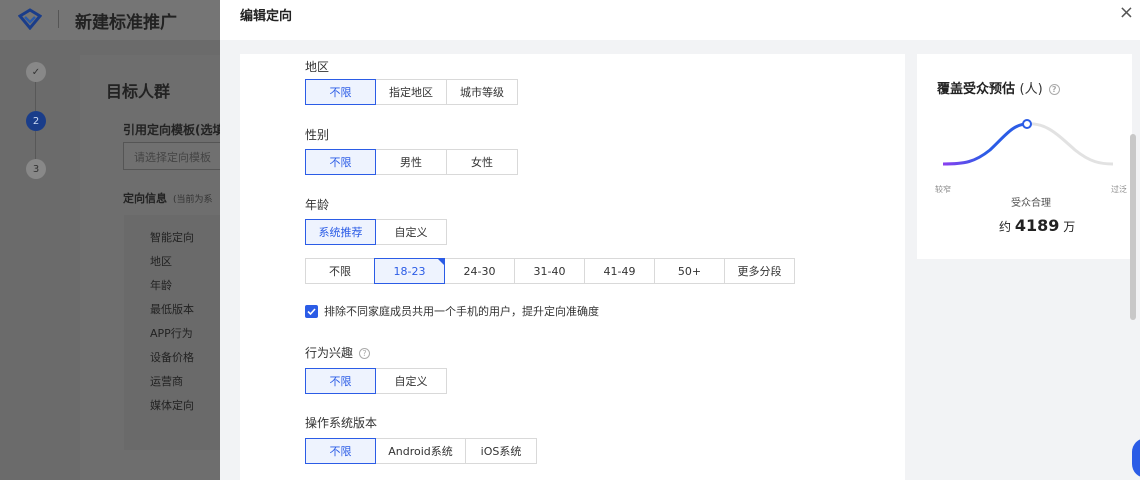 This screenshot has height=480, width=1140. What do you see at coordinates (317, 135) in the screenshot?
I see `gender-label: 性别` at bounding box center [317, 135].